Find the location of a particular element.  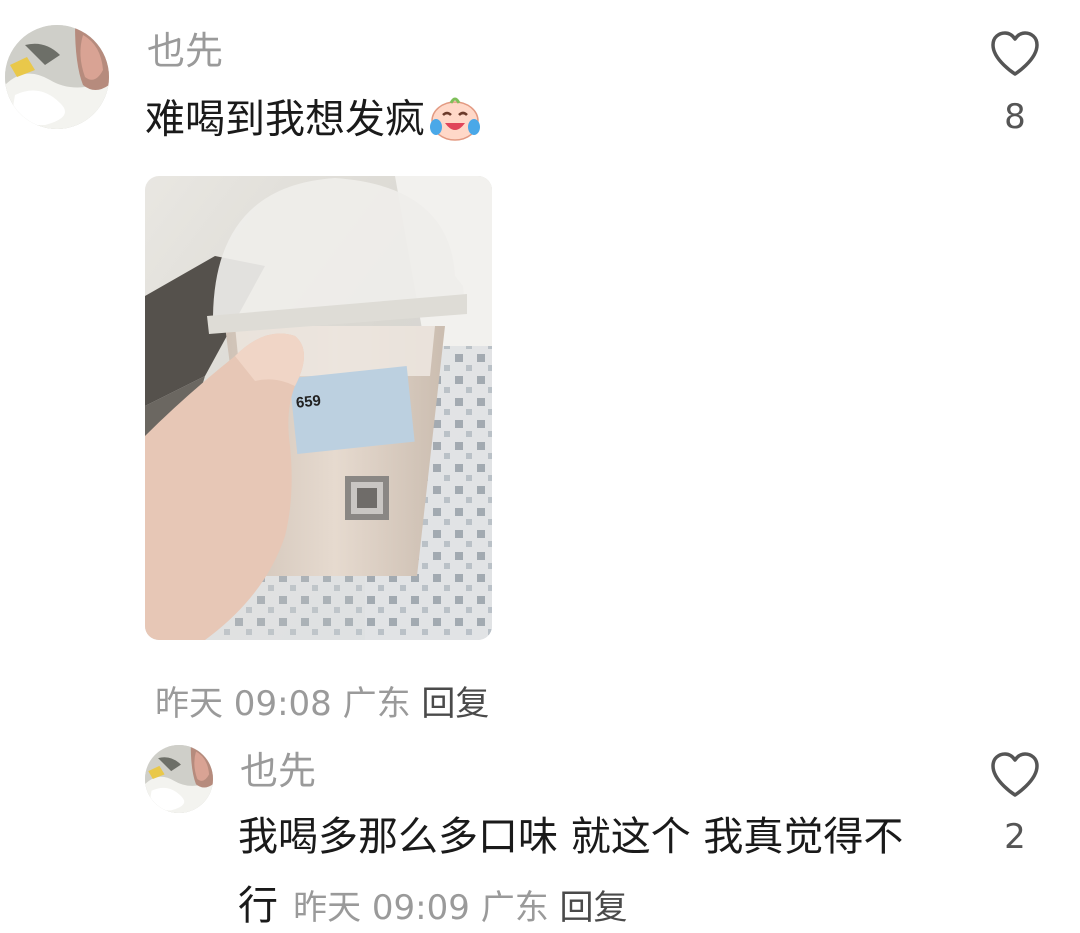

comment-text: 我喝多那么多口味 就这个 我真觉得不 is located at coordinates (571, 837).